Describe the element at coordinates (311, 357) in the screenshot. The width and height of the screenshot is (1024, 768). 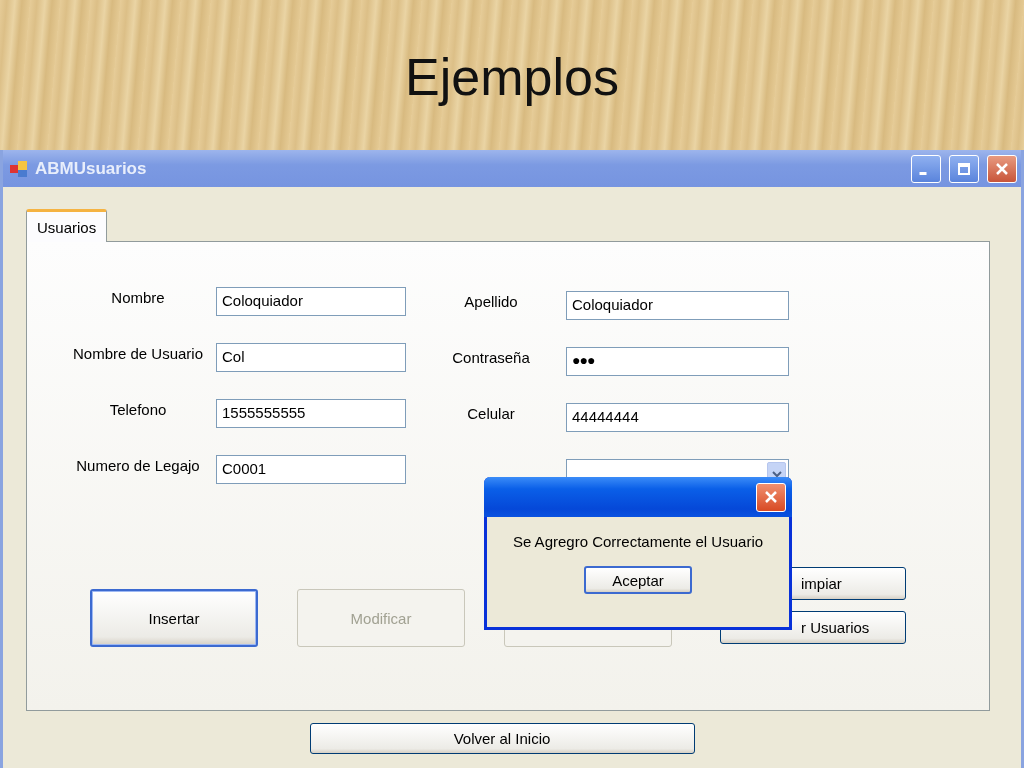
I see `input-field: Col` at that location.